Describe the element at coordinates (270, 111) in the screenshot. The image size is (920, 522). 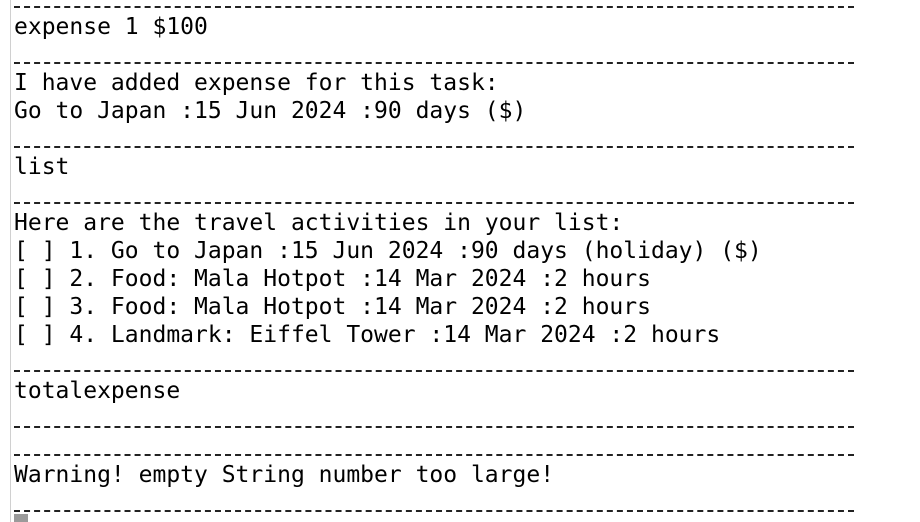
I see `expense-added-task: Go to Japan :15 Jun 2024 :90 days ($)` at that location.